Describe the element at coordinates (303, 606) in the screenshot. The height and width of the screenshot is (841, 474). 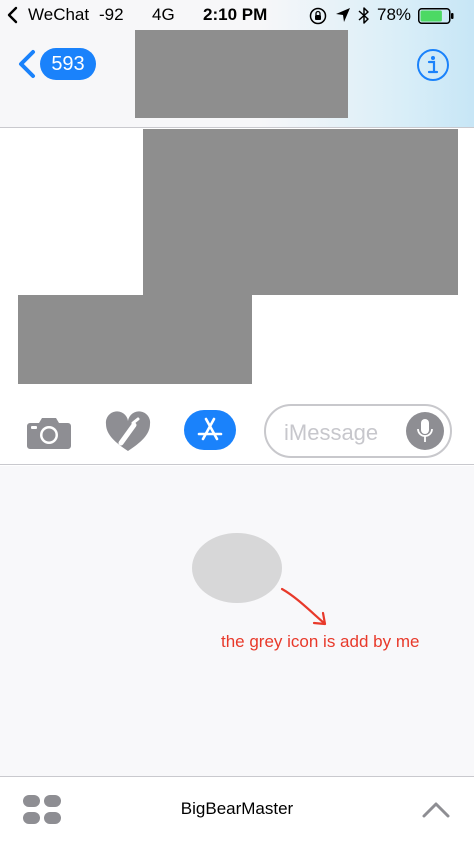
I see `annotation-arrow-icon` at that location.